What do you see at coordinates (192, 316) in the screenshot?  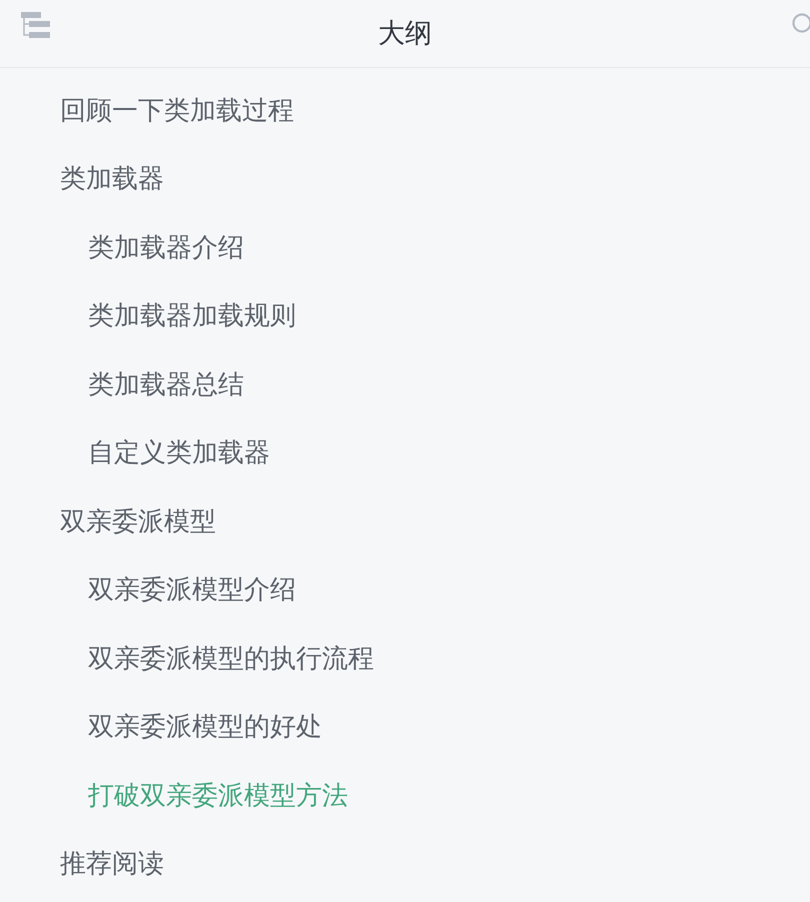 I see `outline-item: 类加载器加载规则` at bounding box center [192, 316].